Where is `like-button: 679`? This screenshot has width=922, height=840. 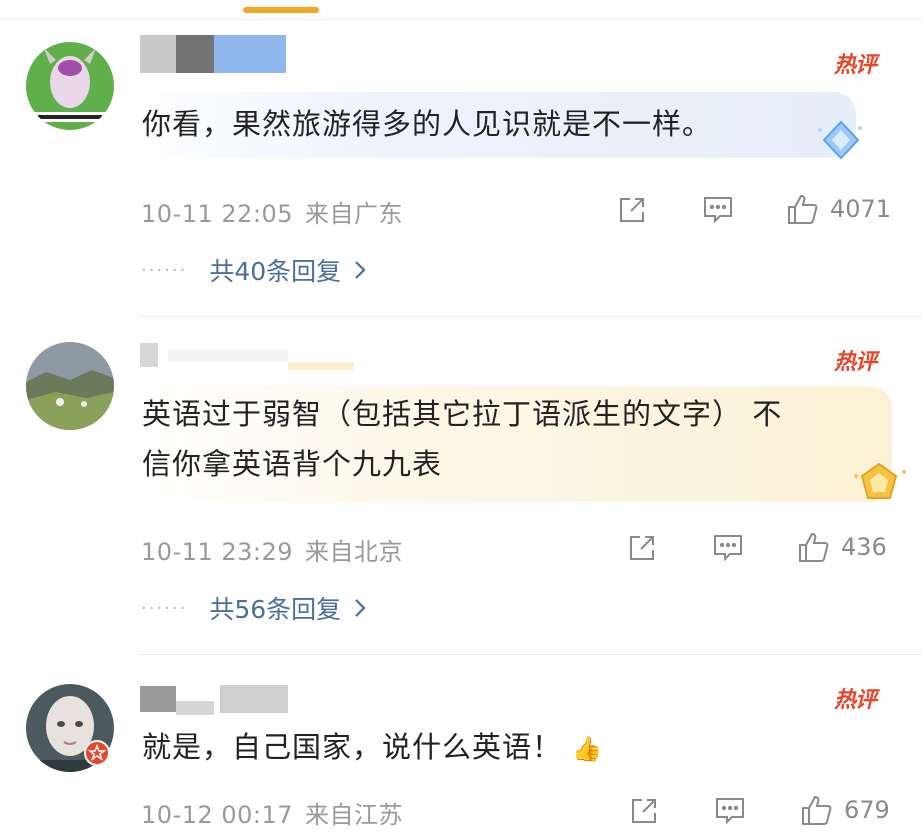
like-button: 679 is located at coordinates (845, 810).